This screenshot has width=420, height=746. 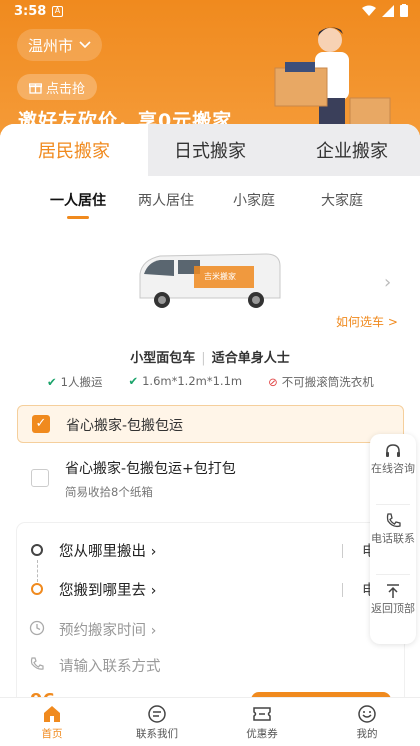 I want to click on contact-row: 请输入联系方式, so click(x=210, y=666).